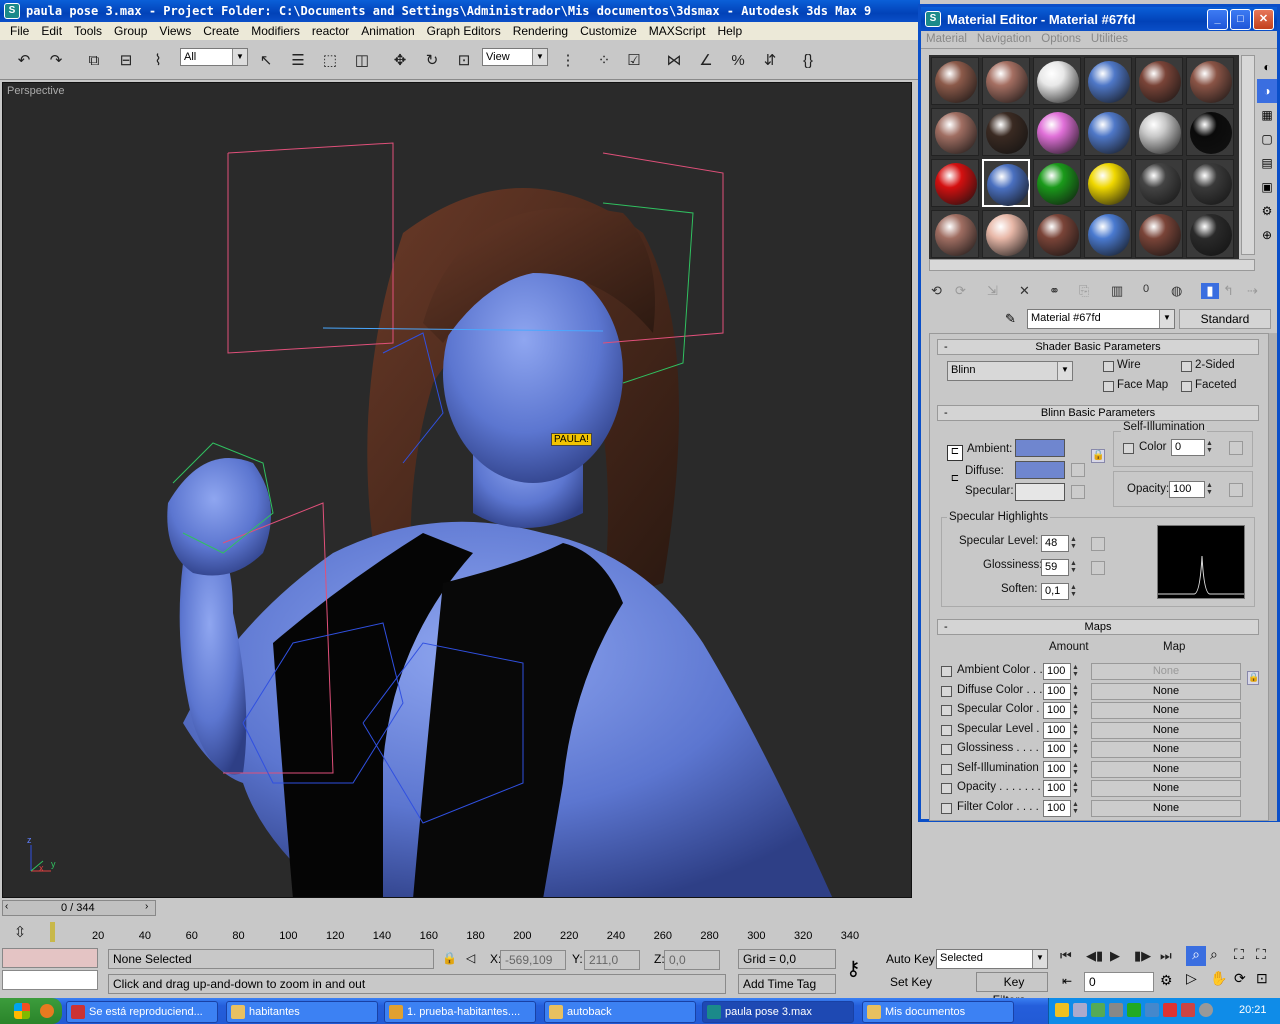  I want to click on tray-warning-icon, so click(1170, 1010).